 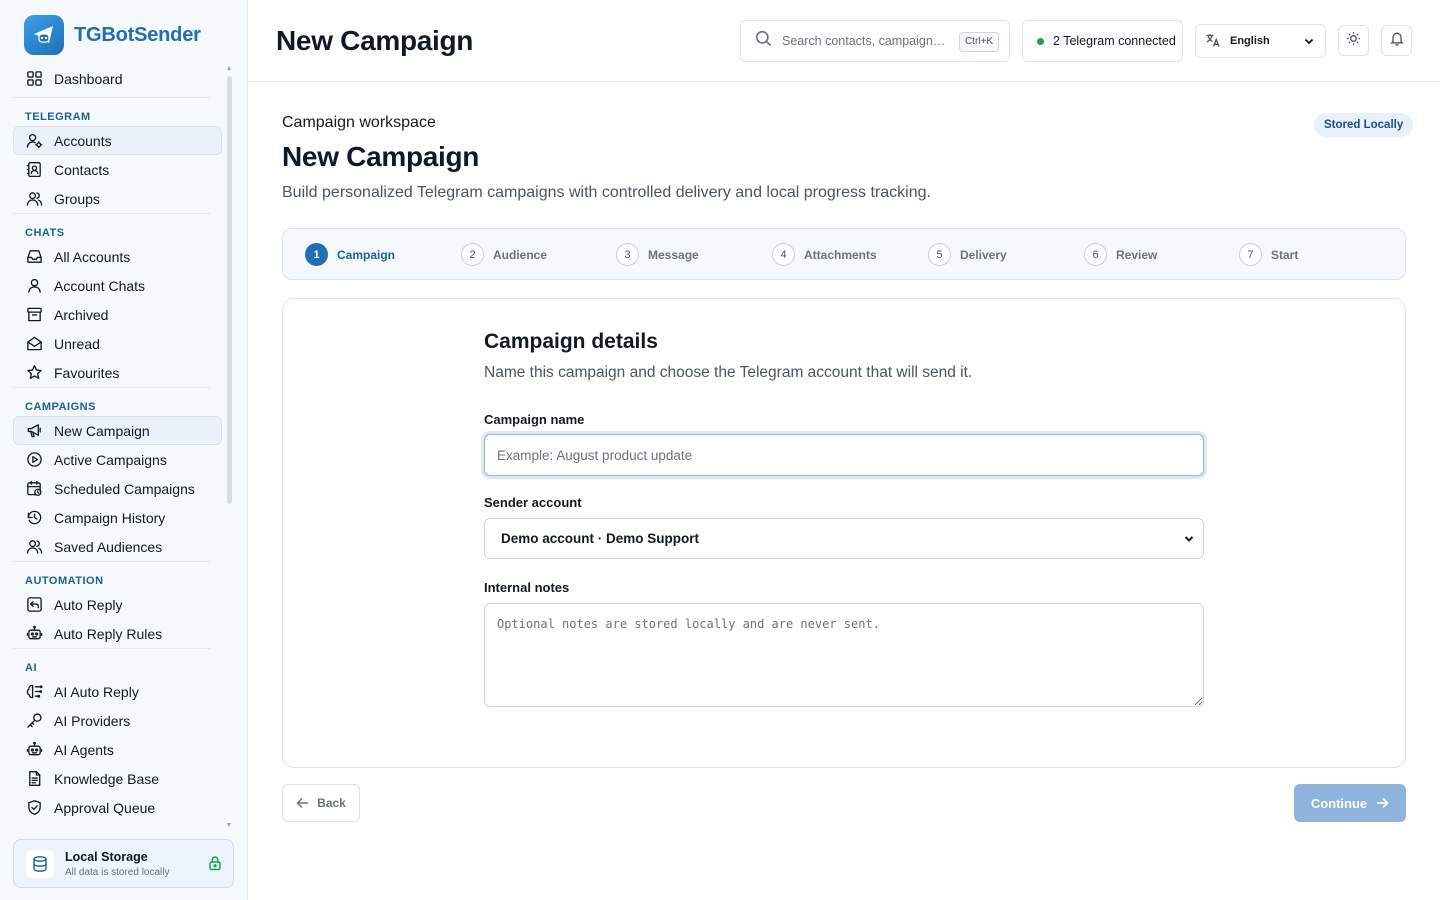 I want to click on sender-account-value: Demo account · Demo Support, so click(x=600, y=538).